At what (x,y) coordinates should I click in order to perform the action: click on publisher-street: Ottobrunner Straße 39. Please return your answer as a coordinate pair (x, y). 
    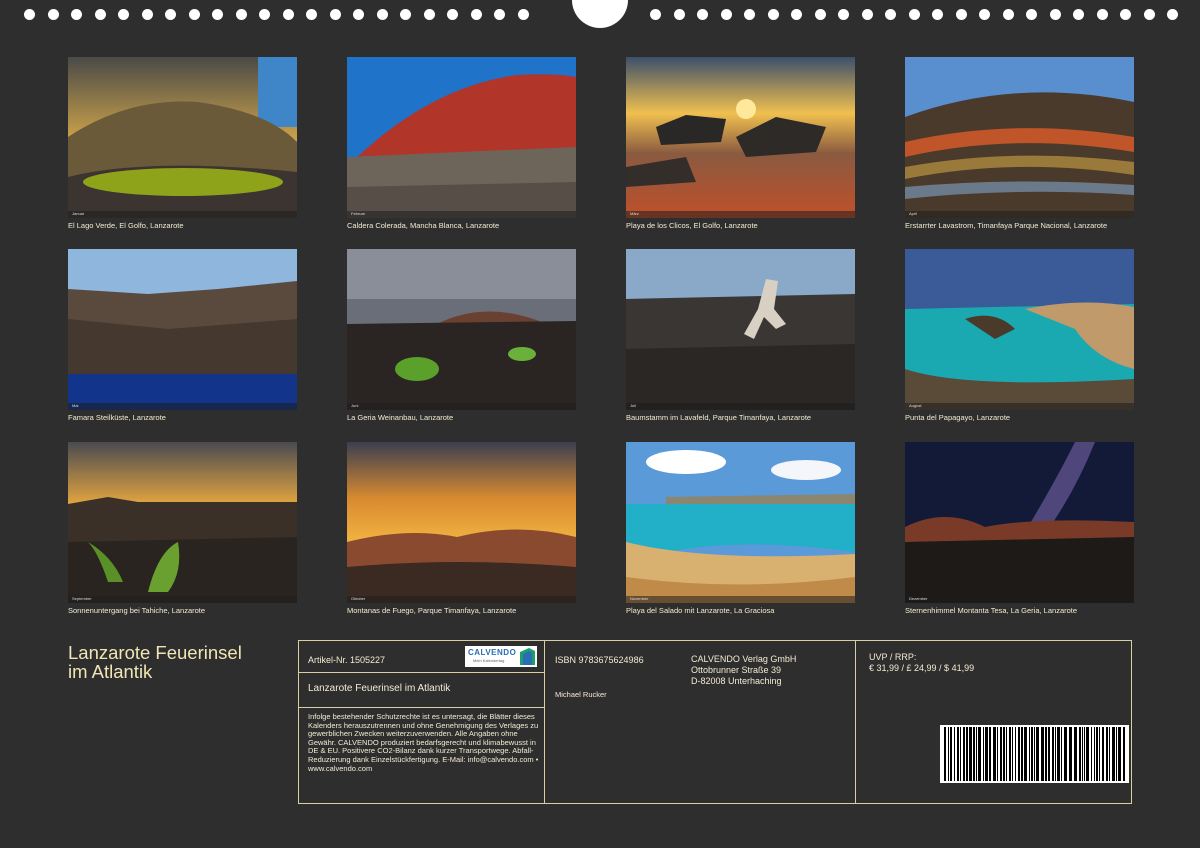
    Looking at the image, I should click on (736, 670).